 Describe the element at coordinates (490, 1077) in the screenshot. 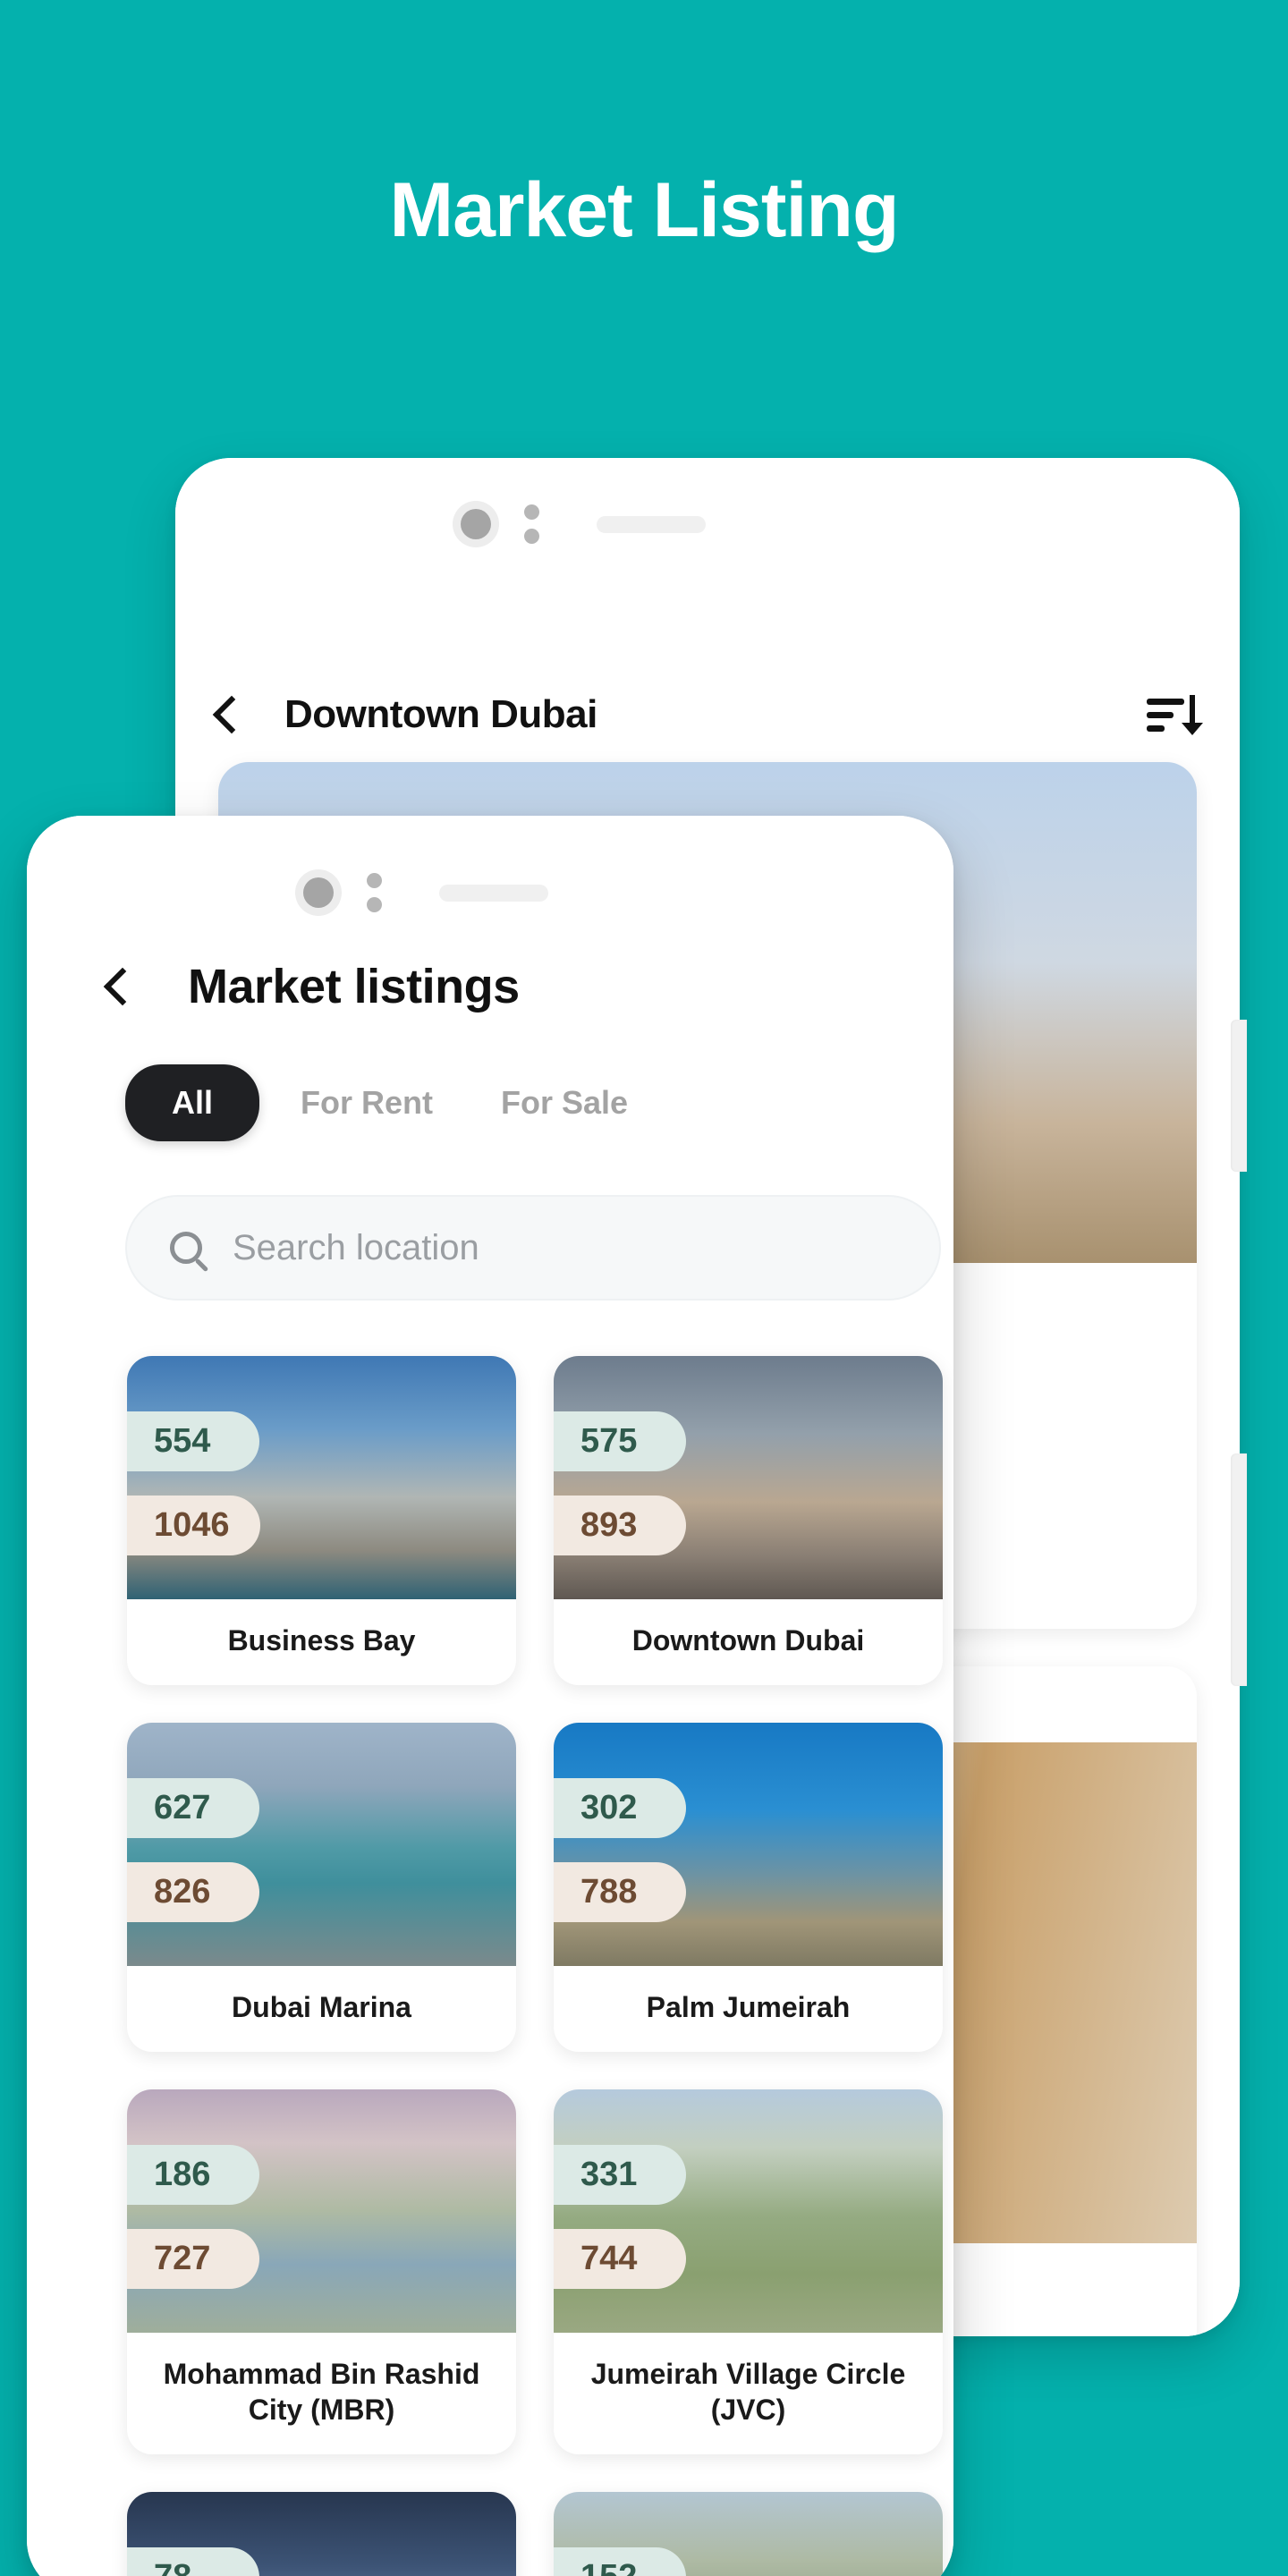

I see `listing-type-tabs: All For Rent For Sale` at that location.